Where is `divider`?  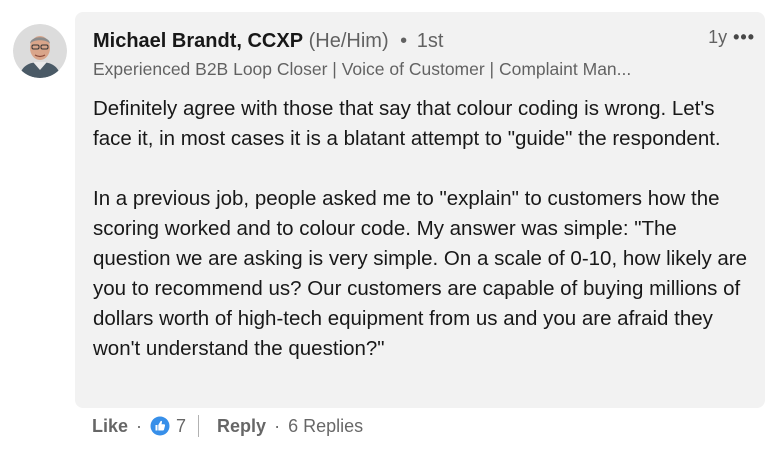 divider is located at coordinates (199, 426).